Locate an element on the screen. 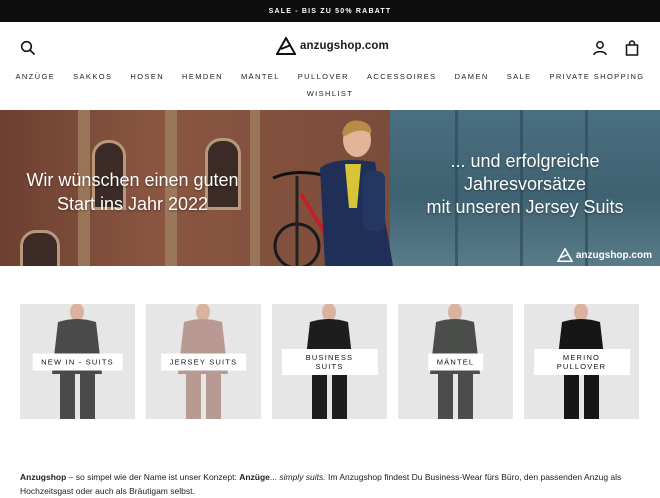 Image resolution: width=660 pixels, height=498 pixels. hero-brand-watermark: anzugshop.com is located at coordinates (604, 255).